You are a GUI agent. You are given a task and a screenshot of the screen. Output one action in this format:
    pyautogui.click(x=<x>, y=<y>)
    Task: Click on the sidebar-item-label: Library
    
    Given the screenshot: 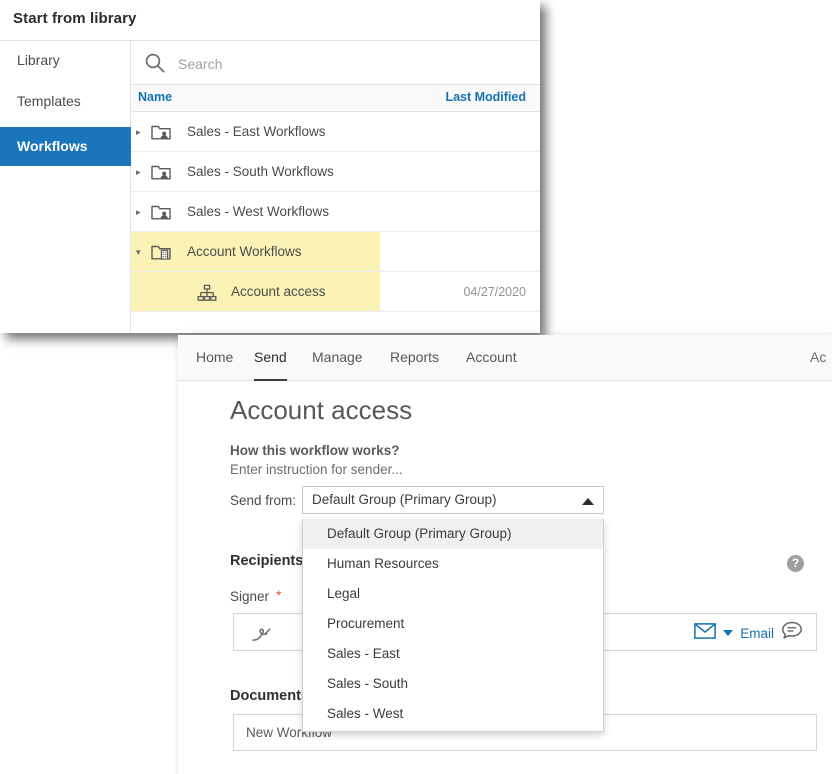 What is the action you would take?
    pyautogui.click(x=38, y=60)
    